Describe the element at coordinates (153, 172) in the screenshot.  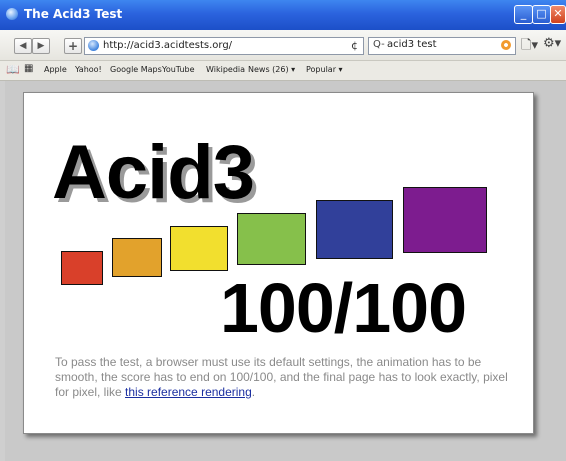
I see `page-heading: Acid3` at that location.